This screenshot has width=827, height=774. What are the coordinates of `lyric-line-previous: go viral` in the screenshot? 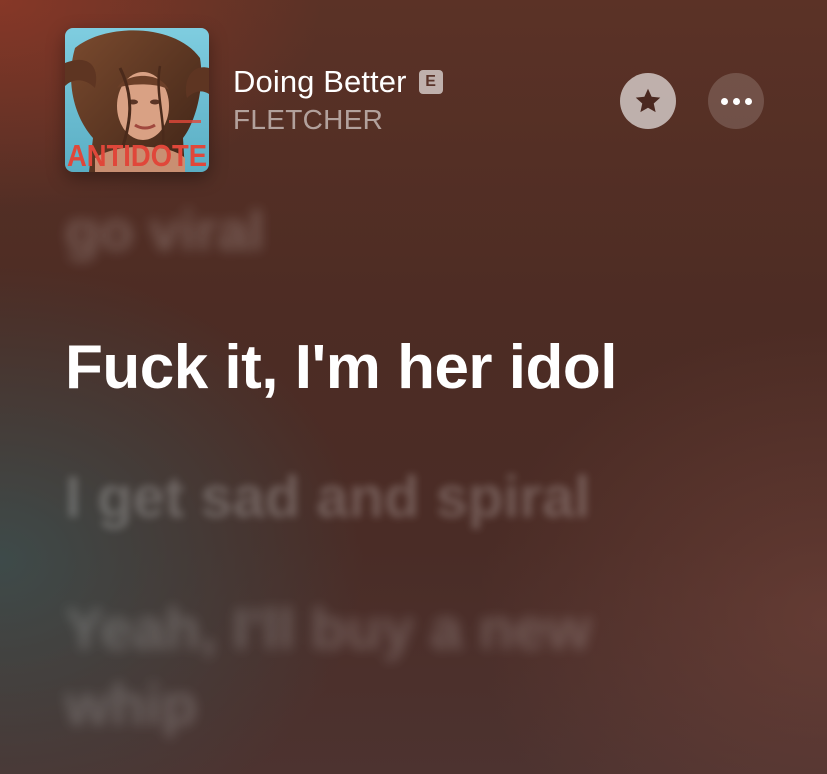 It's located at (164, 230).